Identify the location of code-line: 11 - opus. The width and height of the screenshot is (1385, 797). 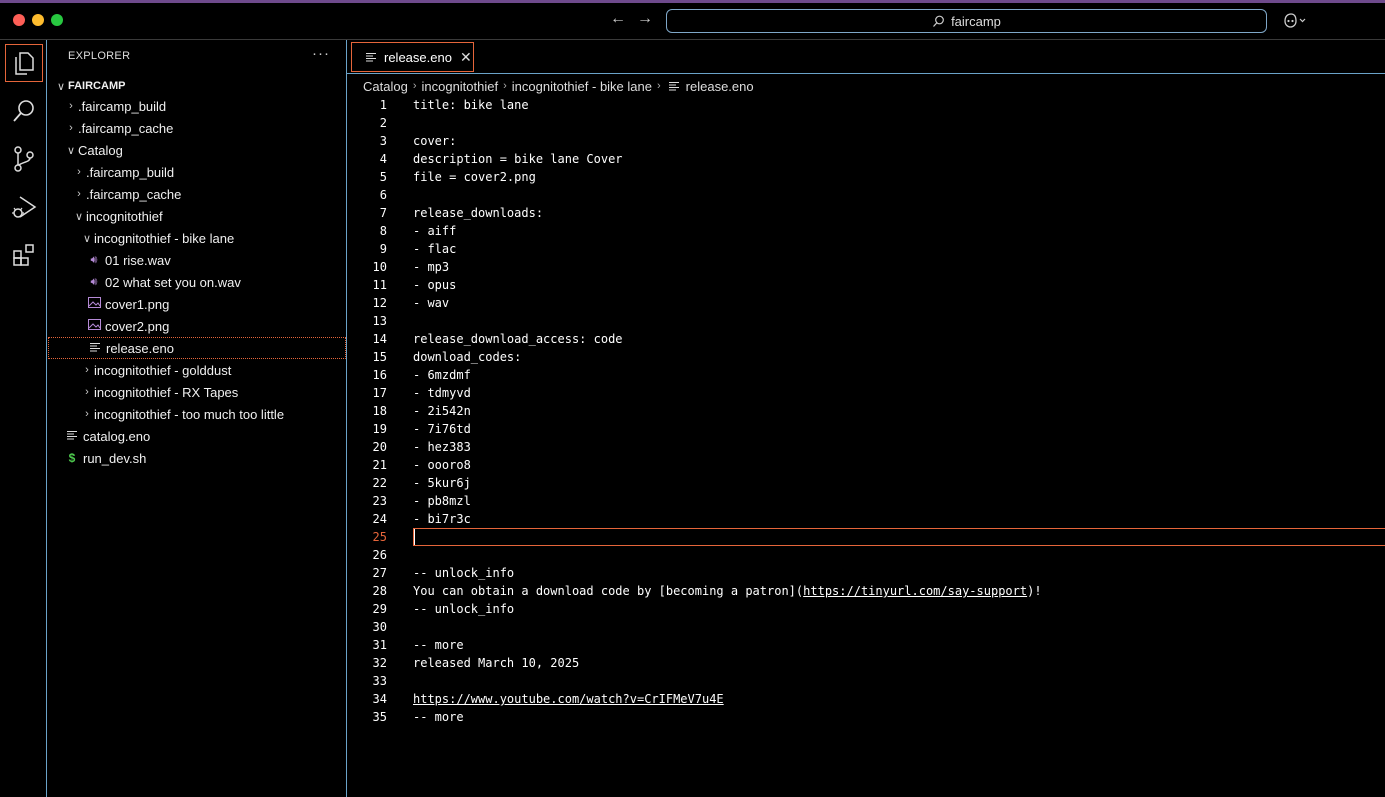
(866, 285).